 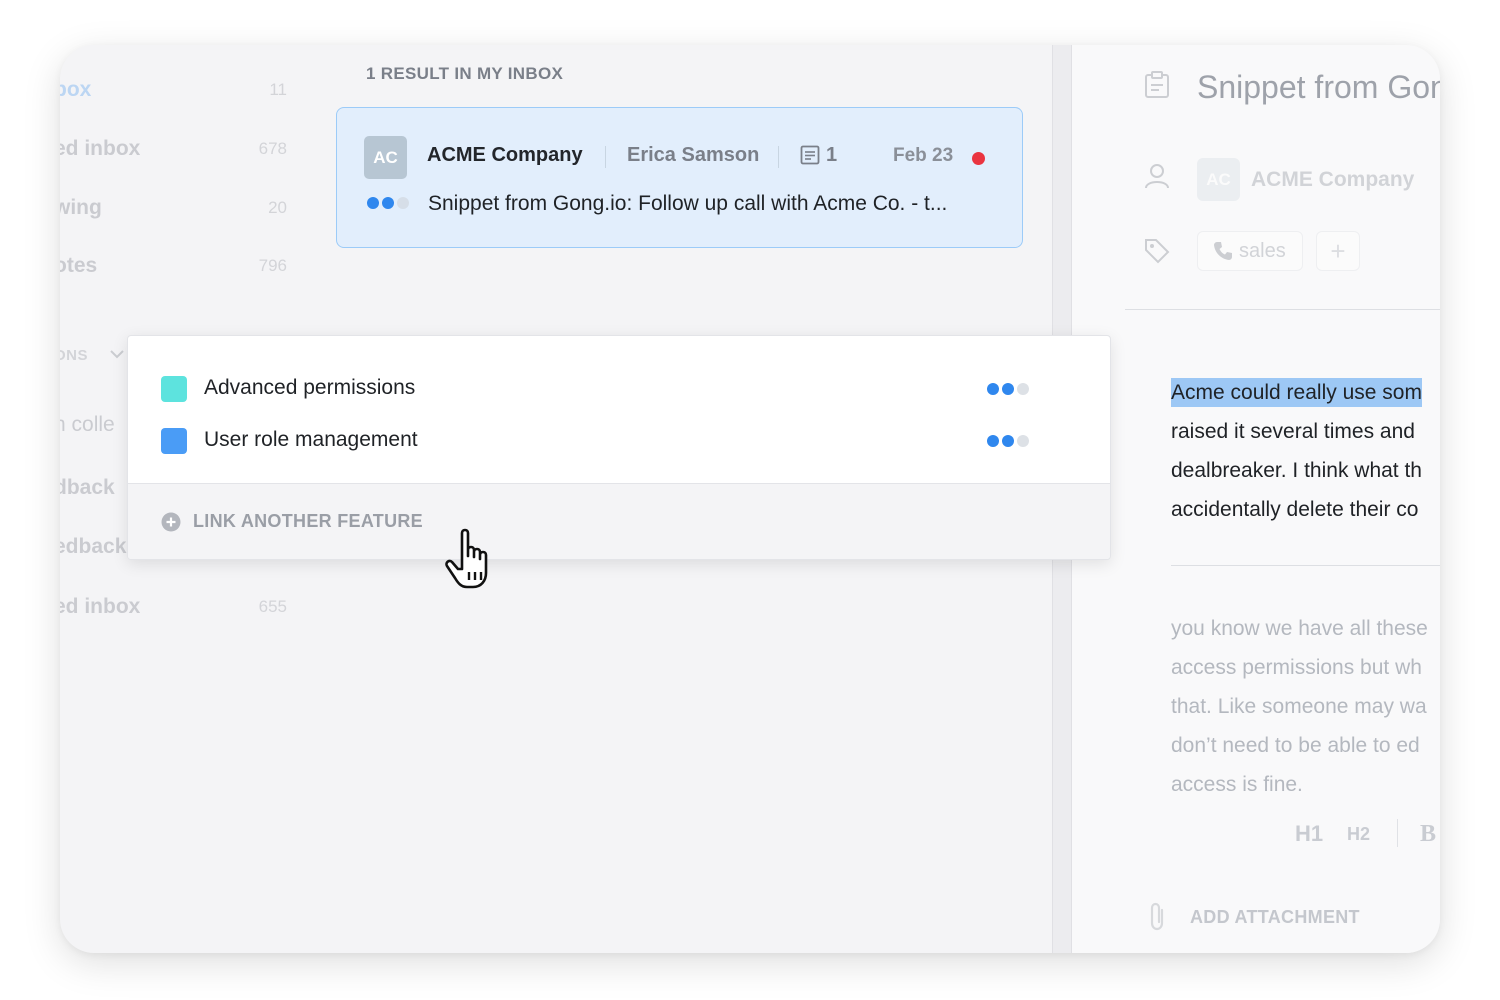 I want to click on transcript-line: don’t need to be able to ed, so click(x=1295, y=745).